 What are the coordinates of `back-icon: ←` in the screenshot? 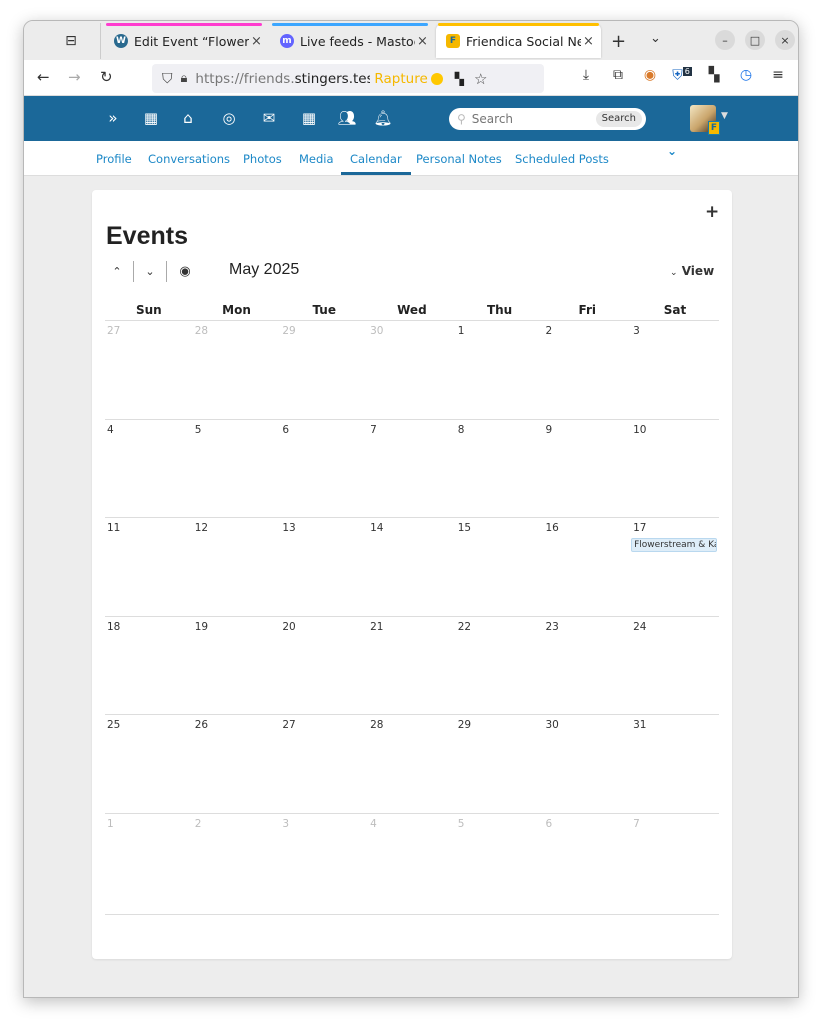 It's located at (43, 77).